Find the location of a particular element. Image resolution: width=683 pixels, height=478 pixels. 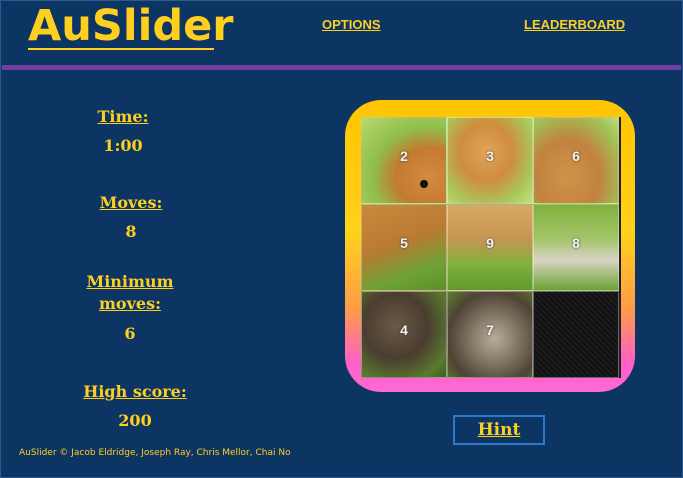

tile-number: 9 is located at coordinates (490, 243).